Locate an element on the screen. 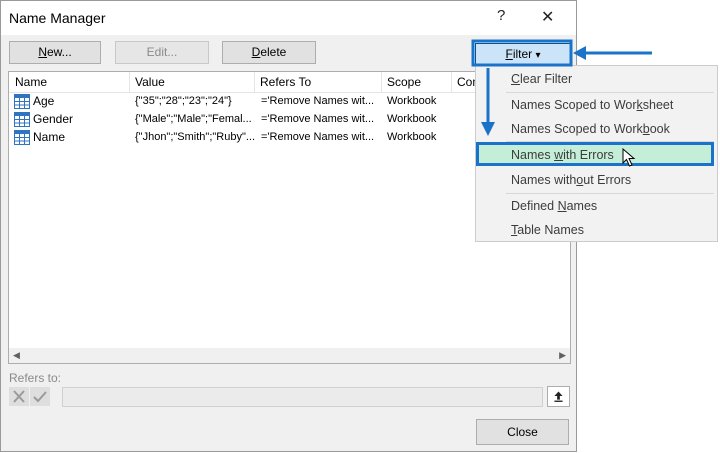  filter-button-highlight-box is located at coordinates (522, 53).